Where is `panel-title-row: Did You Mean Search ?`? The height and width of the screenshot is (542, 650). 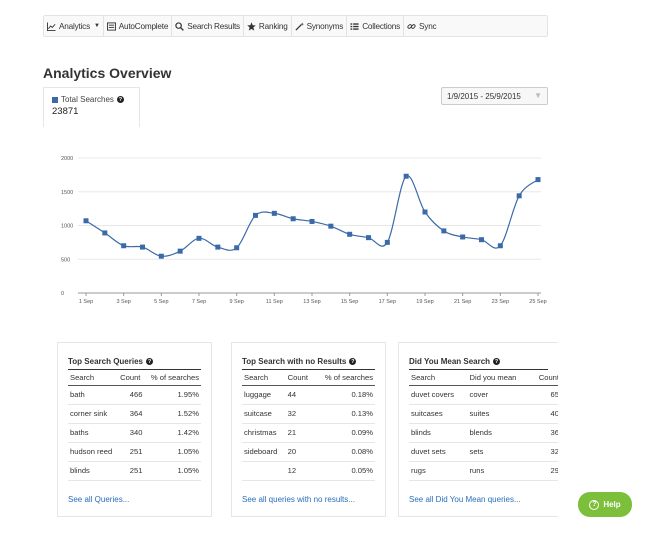 panel-title-row: Did You Mean Search ? is located at coordinates (478, 363).